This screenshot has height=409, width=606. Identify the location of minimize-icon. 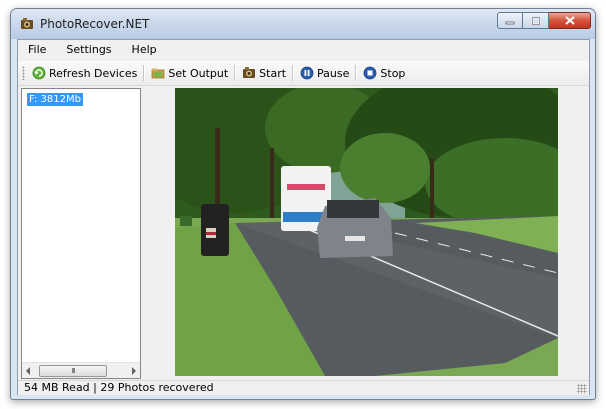
(510, 22).